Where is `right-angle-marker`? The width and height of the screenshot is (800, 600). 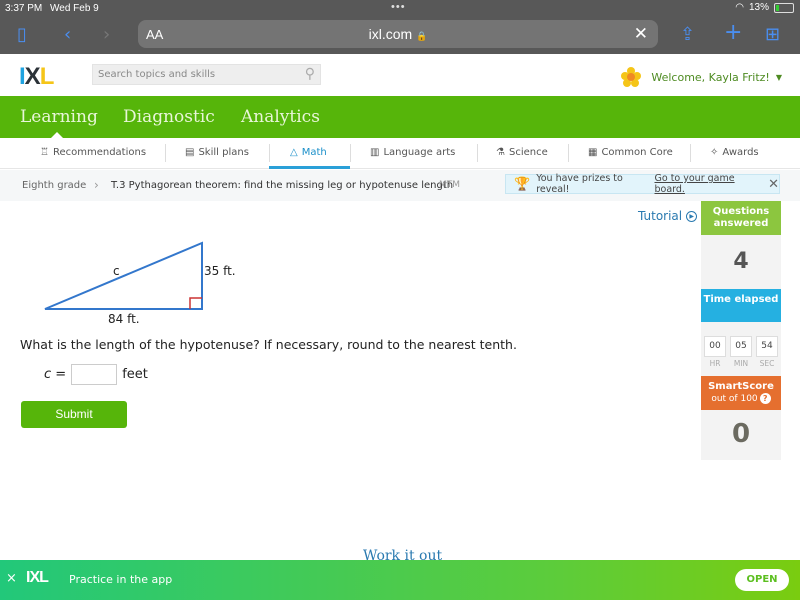
right-angle-marker is located at coordinates (195, 303).